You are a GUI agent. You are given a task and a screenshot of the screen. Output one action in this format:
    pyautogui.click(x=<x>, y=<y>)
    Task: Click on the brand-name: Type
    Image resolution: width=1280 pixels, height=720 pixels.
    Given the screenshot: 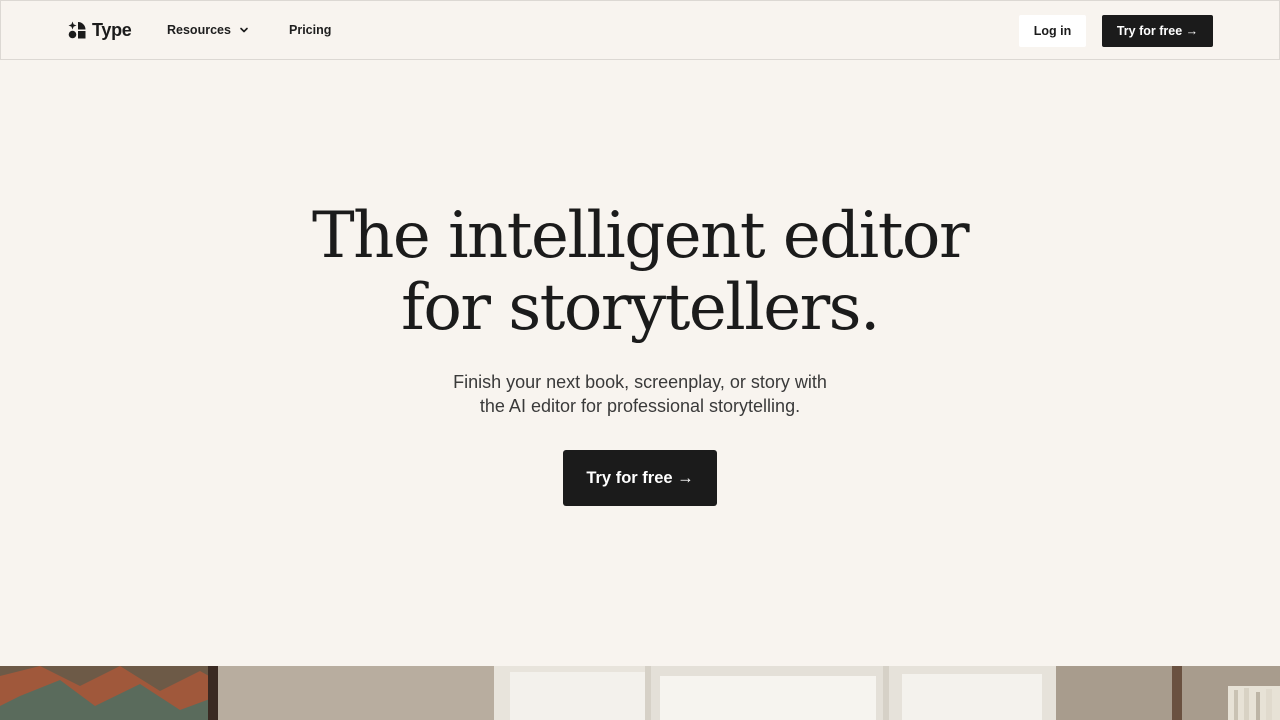 What is the action you would take?
    pyautogui.click(x=112, y=30)
    